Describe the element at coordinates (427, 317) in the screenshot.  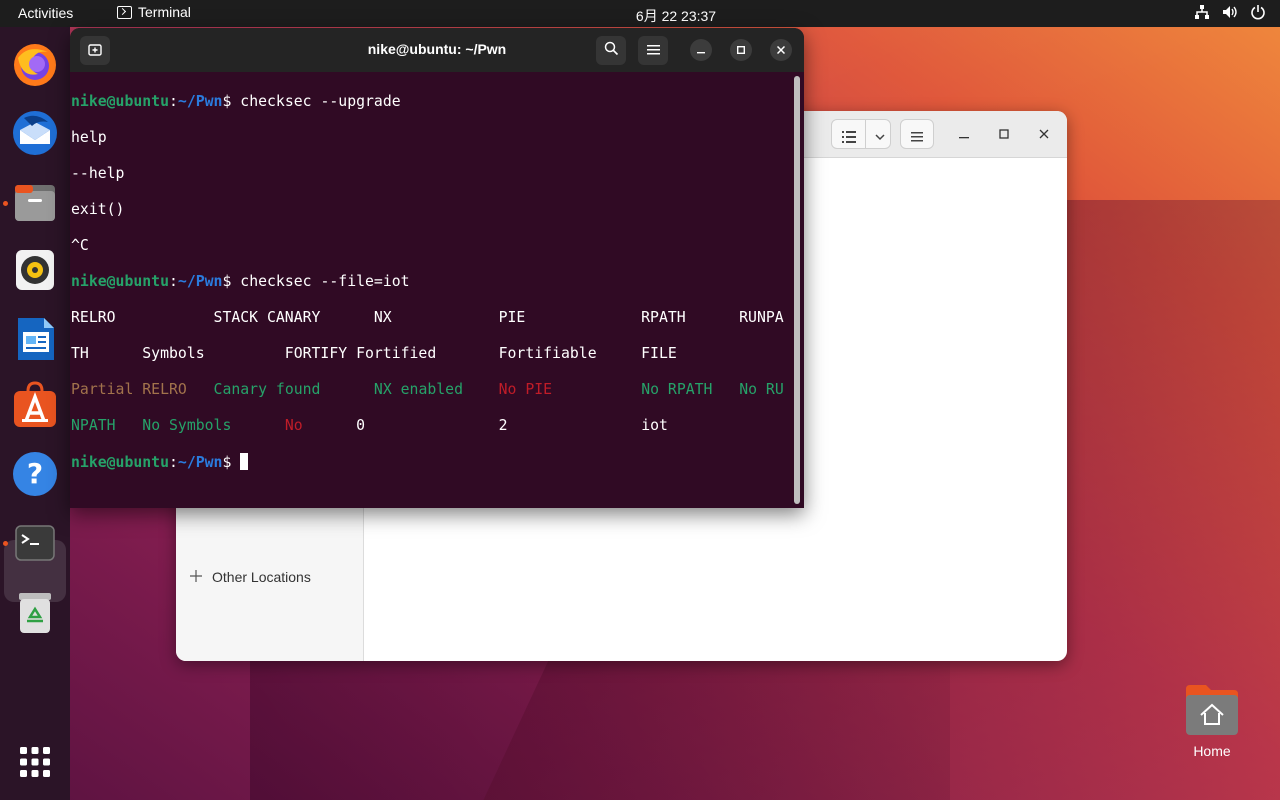
I see `checksec-header-line: RELRO STACK CANARY NX PIE RPATH RUNPA` at that location.